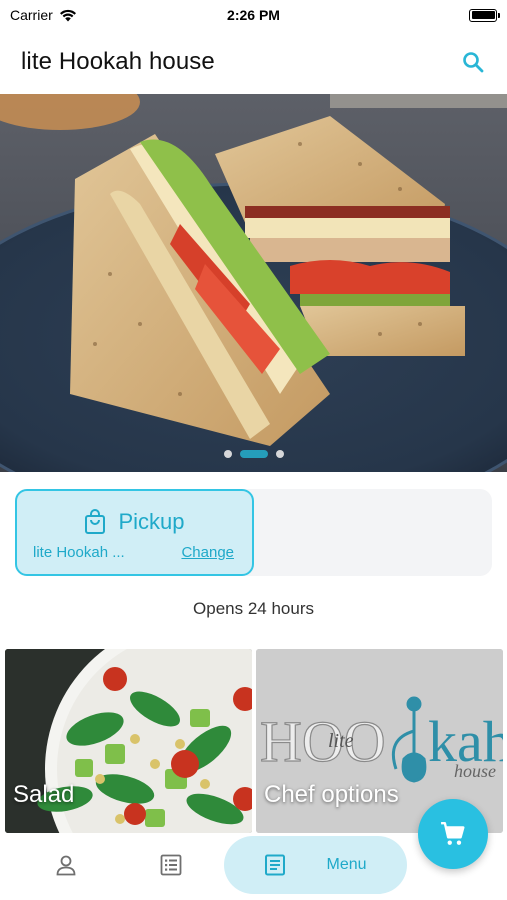 Image resolution: width=507 pixels, height=900 pixels. I want to click on pickup-option: Pickup lite Hookah ... Change, so click(134, 532).